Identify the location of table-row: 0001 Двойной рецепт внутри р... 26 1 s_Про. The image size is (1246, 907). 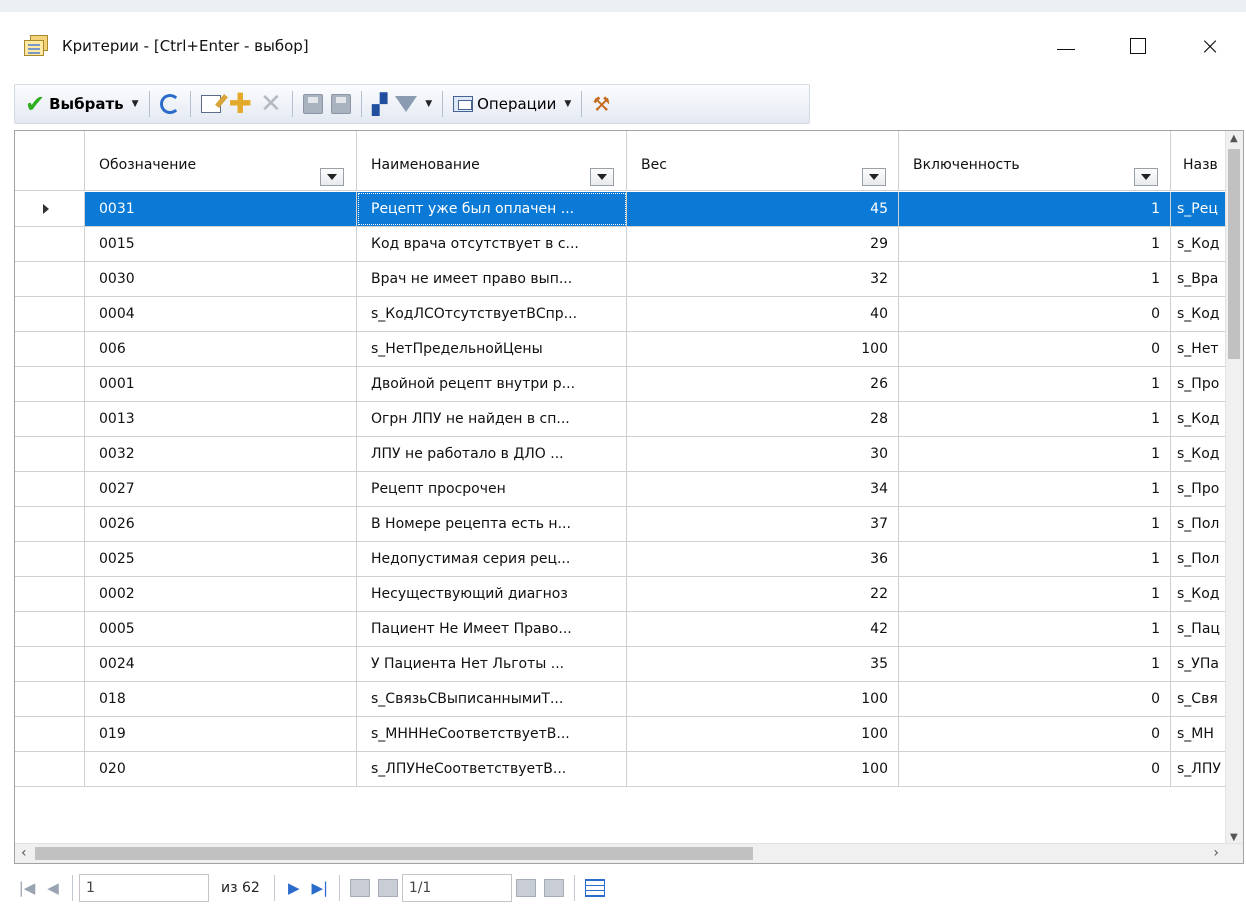
(621, 384).